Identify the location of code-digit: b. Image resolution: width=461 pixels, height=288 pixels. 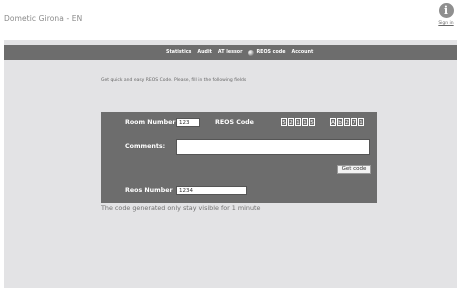
(340, 122).